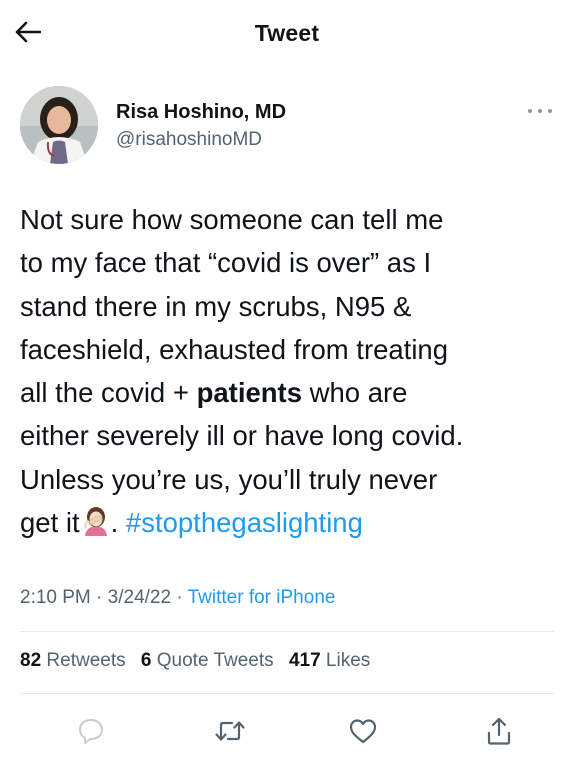 The height and width of the screenshot is (778, 574). I want to click on tweet-line: to my face that “covid is over” as I, so click(226, 263).